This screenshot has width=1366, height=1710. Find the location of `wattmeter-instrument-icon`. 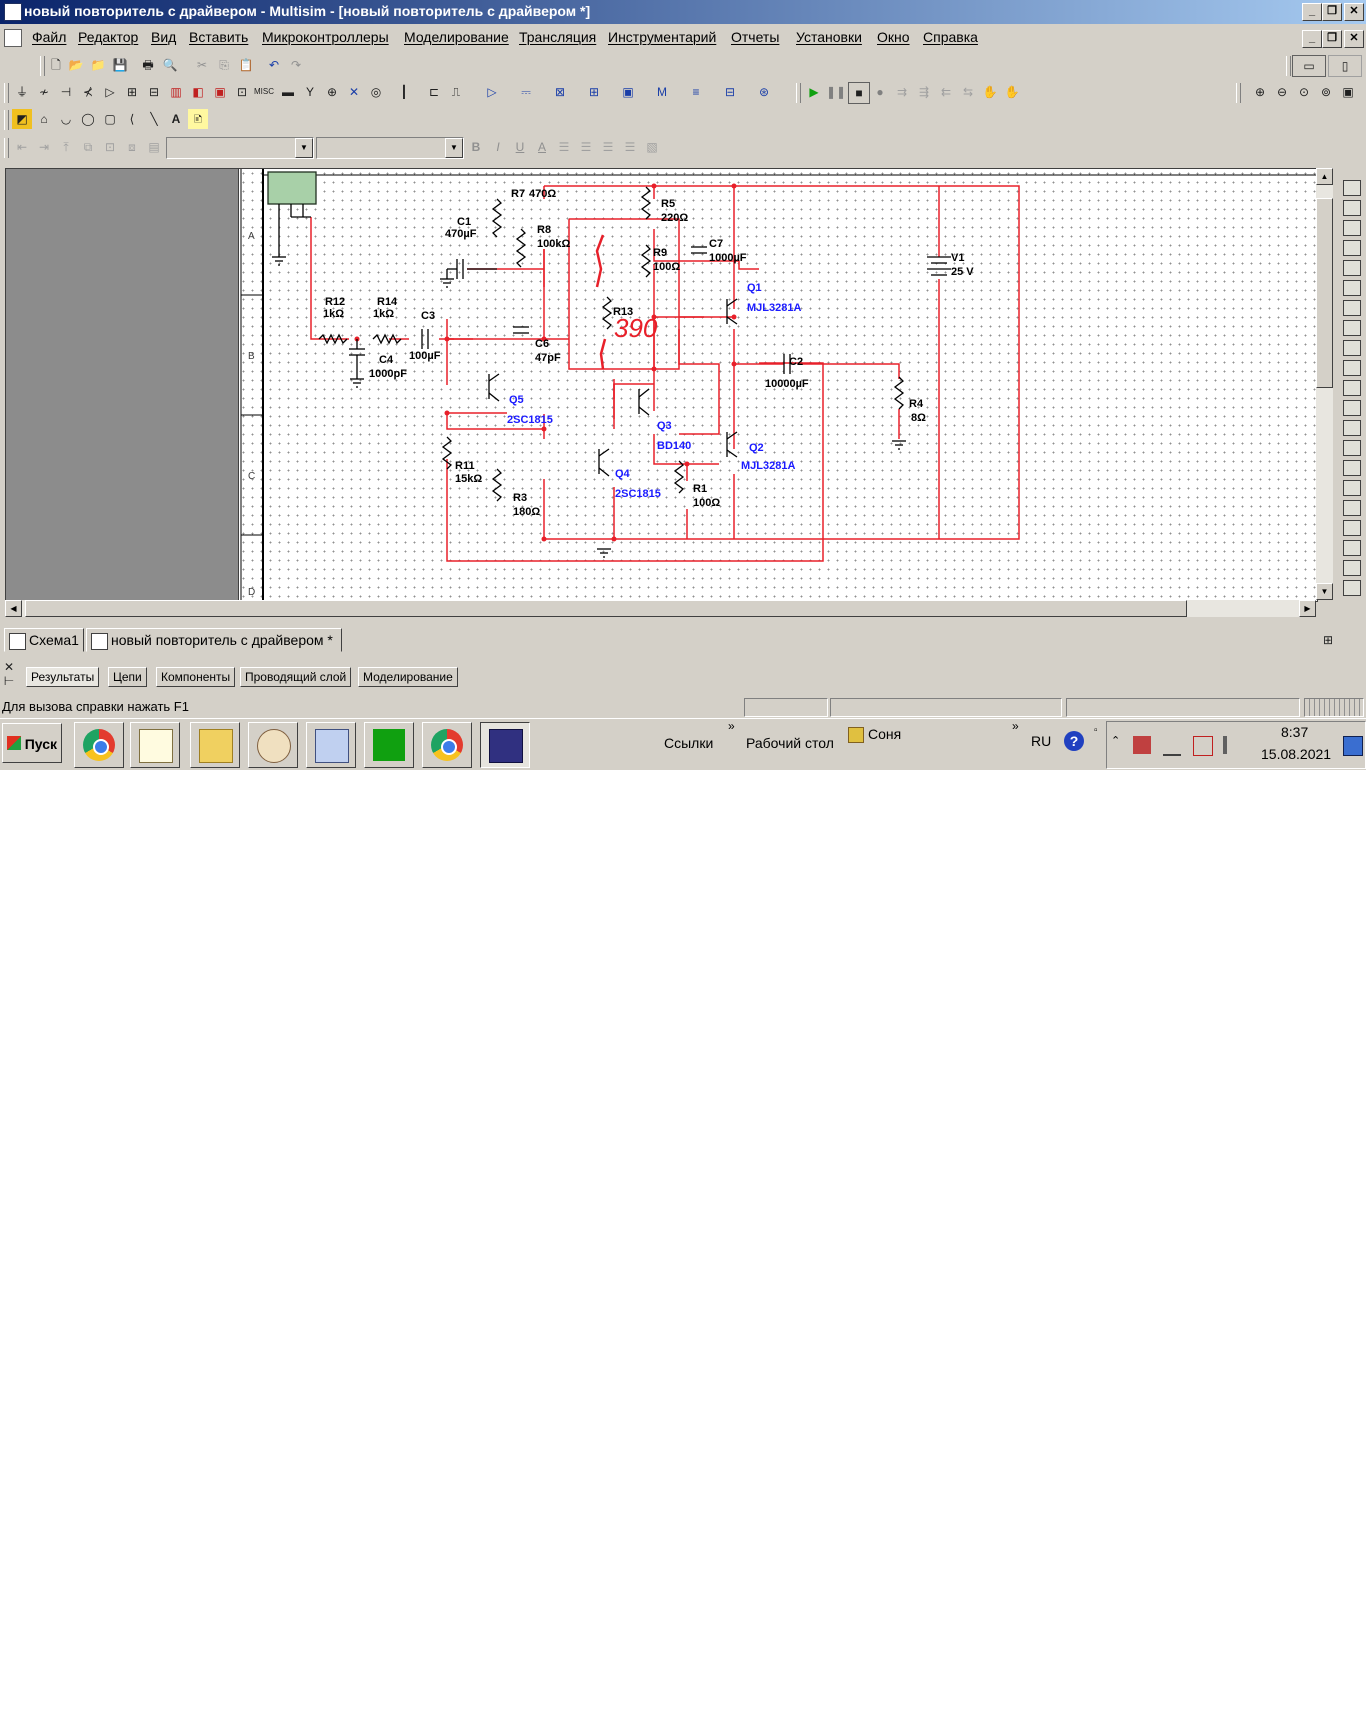

wattmeter-instrument-icon is located at coordinates (1352, 228).